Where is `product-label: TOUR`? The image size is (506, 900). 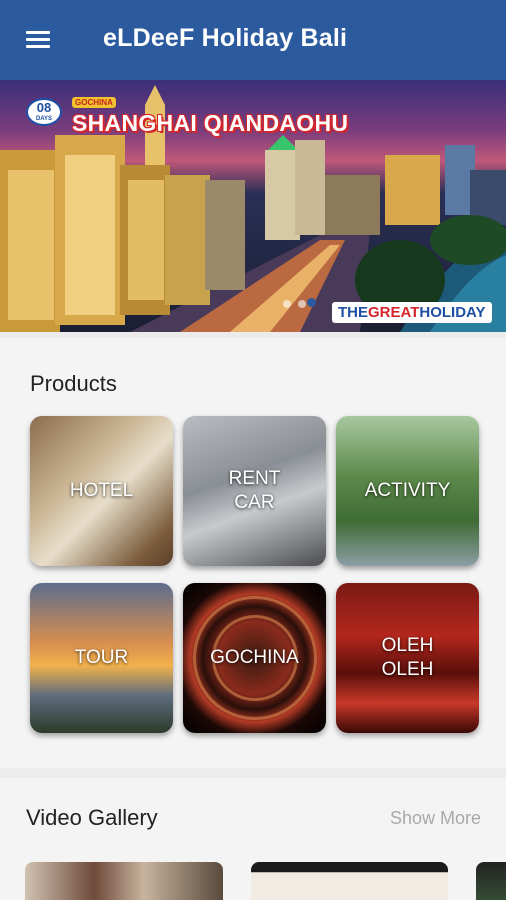
product-label: TOUR is located at coordinates (101, 657).